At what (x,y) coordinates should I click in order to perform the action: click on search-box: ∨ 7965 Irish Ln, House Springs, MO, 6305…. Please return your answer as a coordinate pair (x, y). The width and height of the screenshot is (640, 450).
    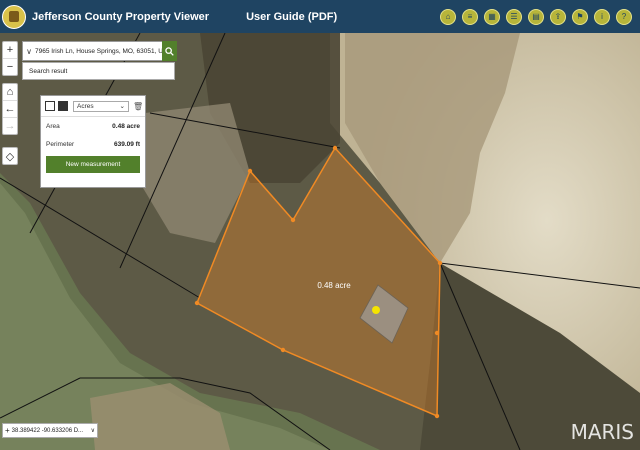
    Looking at the image, I should click on (99, 51).